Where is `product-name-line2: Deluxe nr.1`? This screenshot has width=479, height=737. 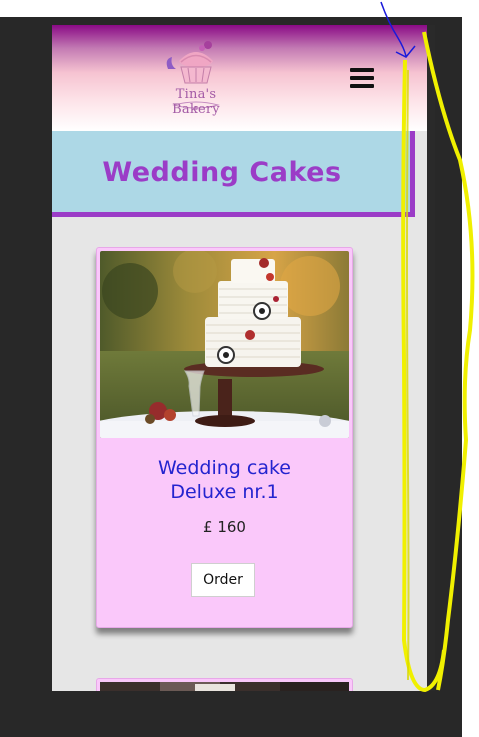
product-name-line2: Deluxe nr.1 is located at coordinates (224, 492).